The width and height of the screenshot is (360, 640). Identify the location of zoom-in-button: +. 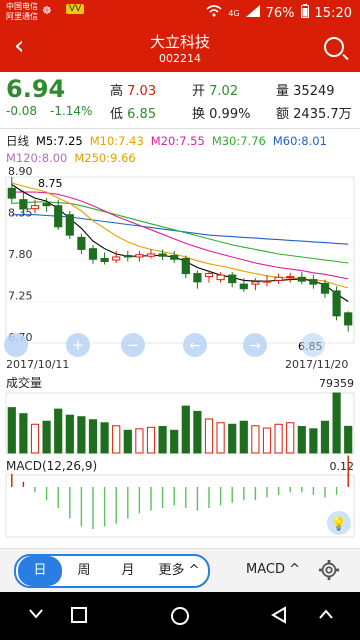
(78, 345).